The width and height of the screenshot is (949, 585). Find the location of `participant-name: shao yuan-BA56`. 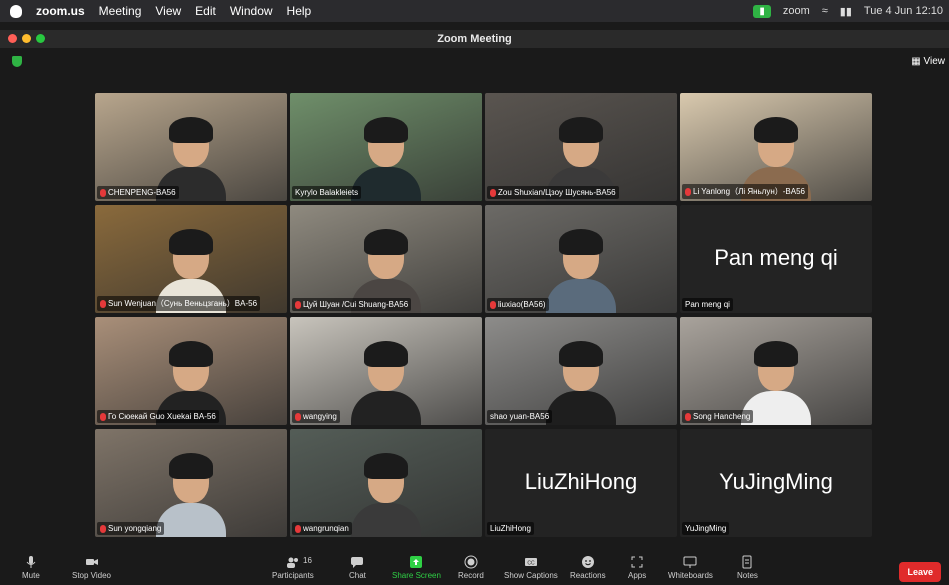

participant-name: shao yuan-BA56 is located at coordinates (520, 416).